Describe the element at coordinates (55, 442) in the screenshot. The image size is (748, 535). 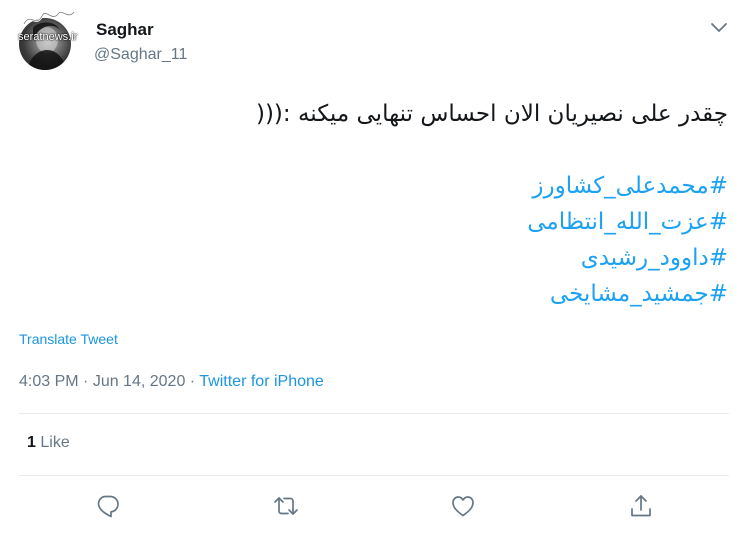
I see `likes-label: Like` at that location.